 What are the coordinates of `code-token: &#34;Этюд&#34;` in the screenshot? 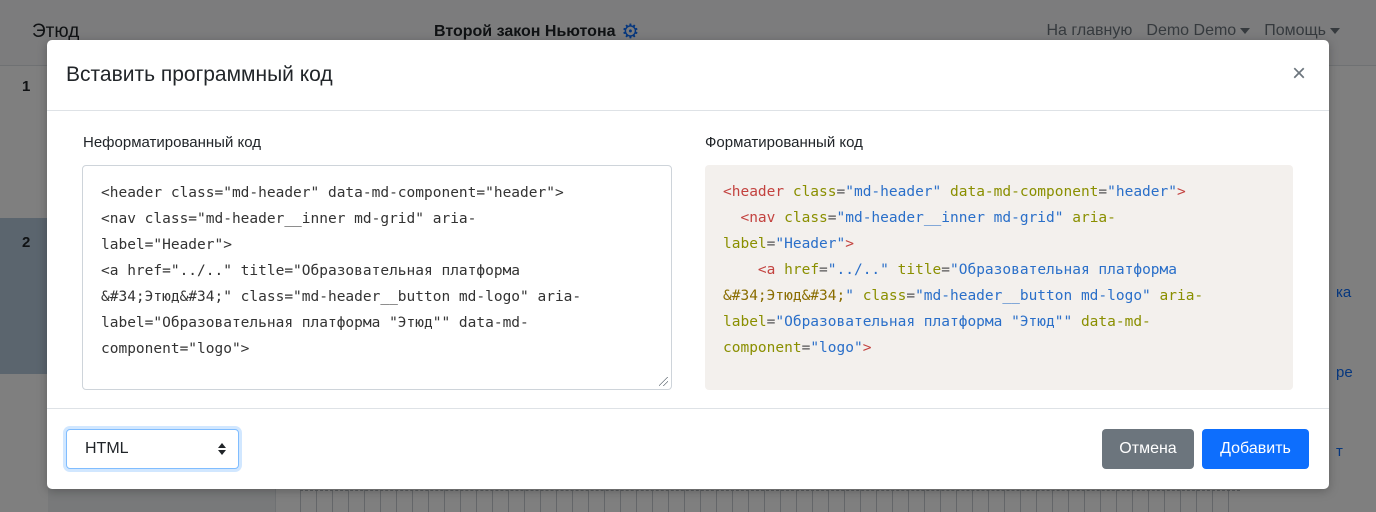 It's located at (784, 296).